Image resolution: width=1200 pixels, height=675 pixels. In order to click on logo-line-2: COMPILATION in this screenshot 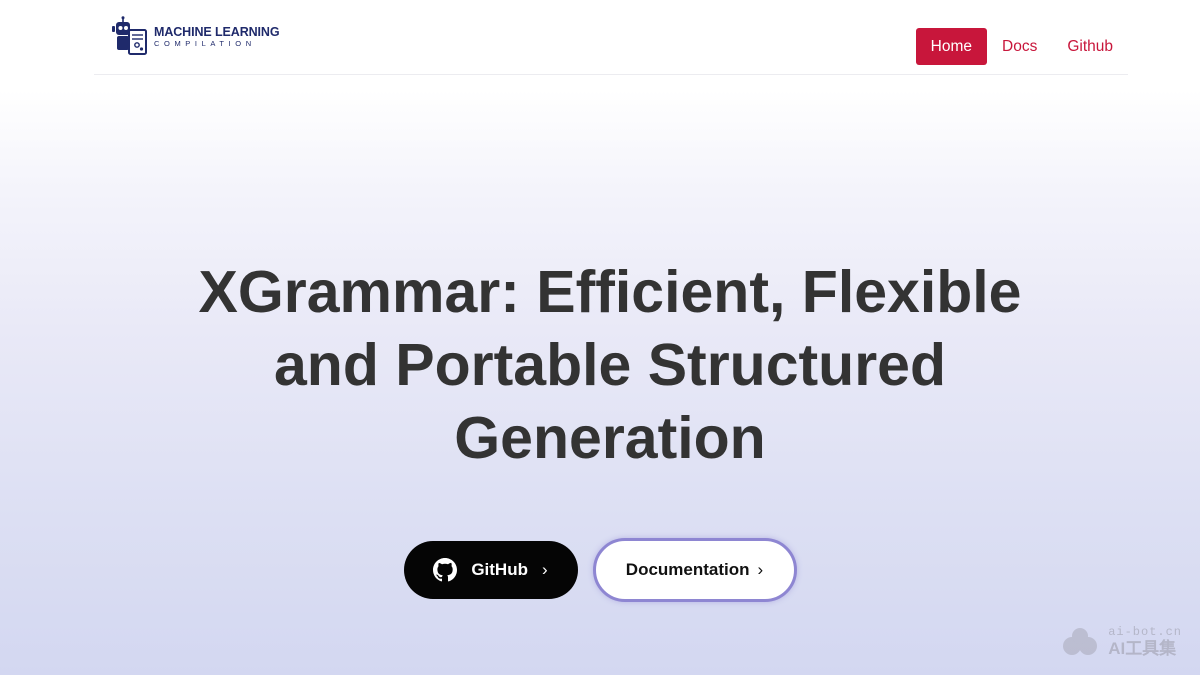, I will do `click(205, 43)`.